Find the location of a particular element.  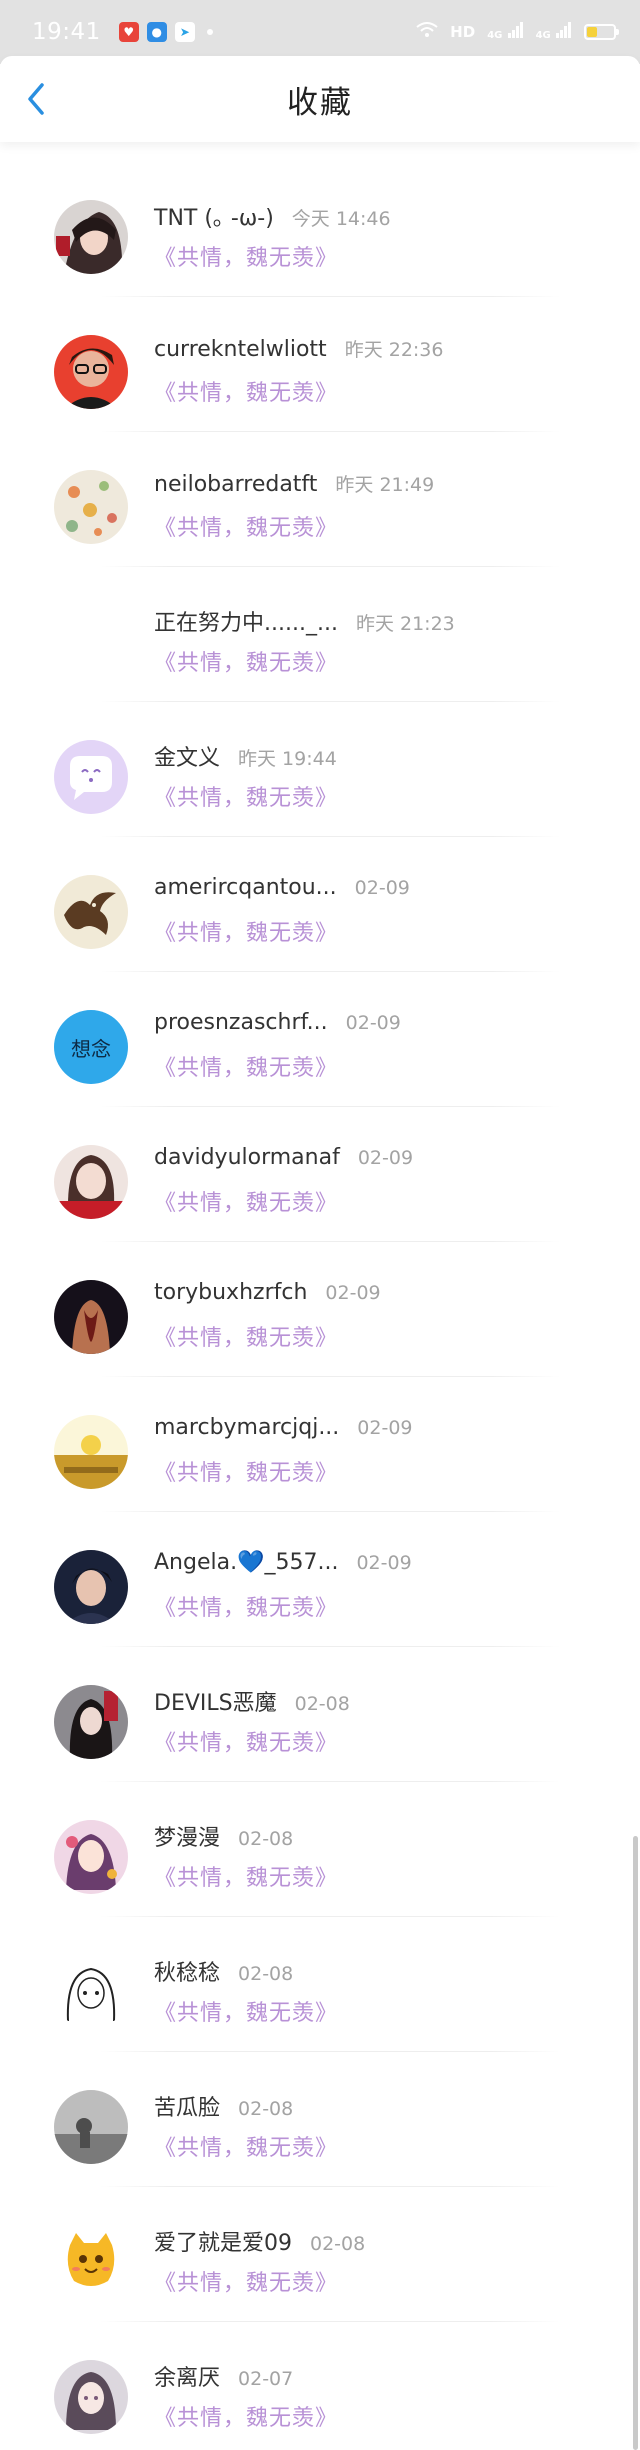

list-item: 梦漫漫 02-08 《共情，魏无羡》 is located at coordinates (320, 1849).